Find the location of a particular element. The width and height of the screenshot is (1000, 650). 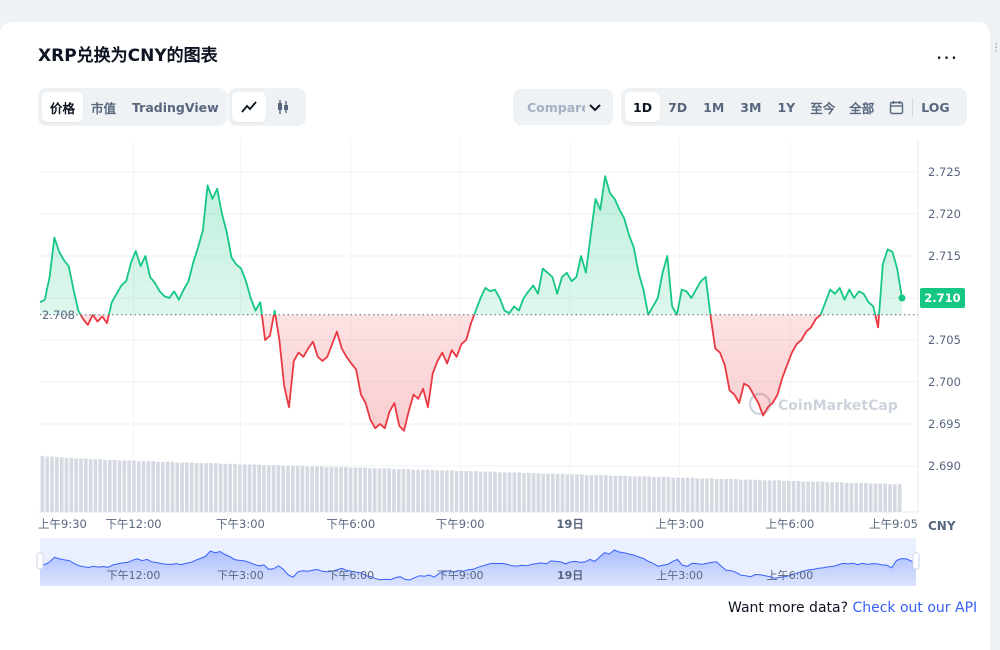

last-point-dot is located at coordinates (902, 298).